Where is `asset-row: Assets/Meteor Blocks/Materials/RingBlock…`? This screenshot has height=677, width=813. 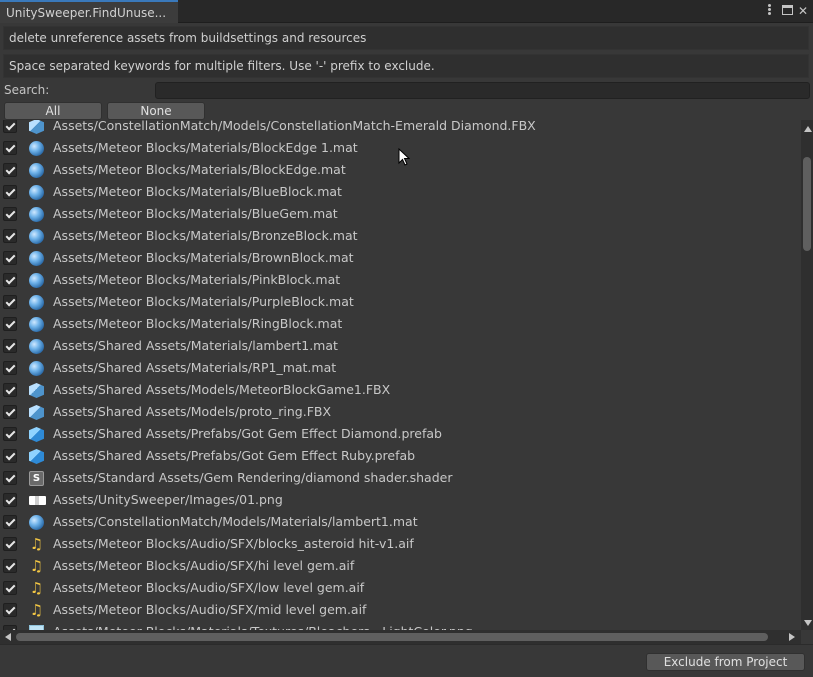
asset-row: Assets/Meteor Blocks/Materials/RingBlock… is located at coordinates (400, 324).